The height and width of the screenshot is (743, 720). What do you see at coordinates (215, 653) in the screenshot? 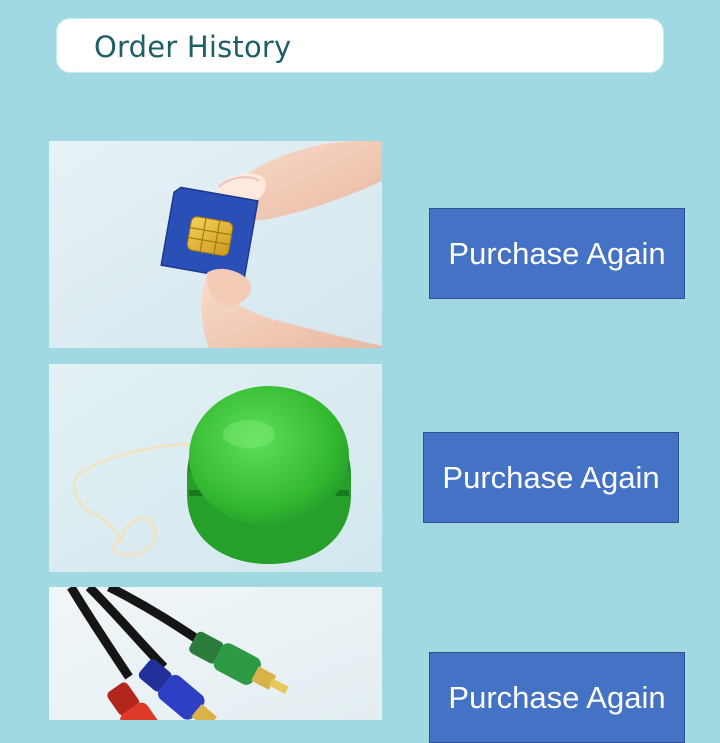
I see `order-item-image-rca-cables` at bounding box center [215, 653].